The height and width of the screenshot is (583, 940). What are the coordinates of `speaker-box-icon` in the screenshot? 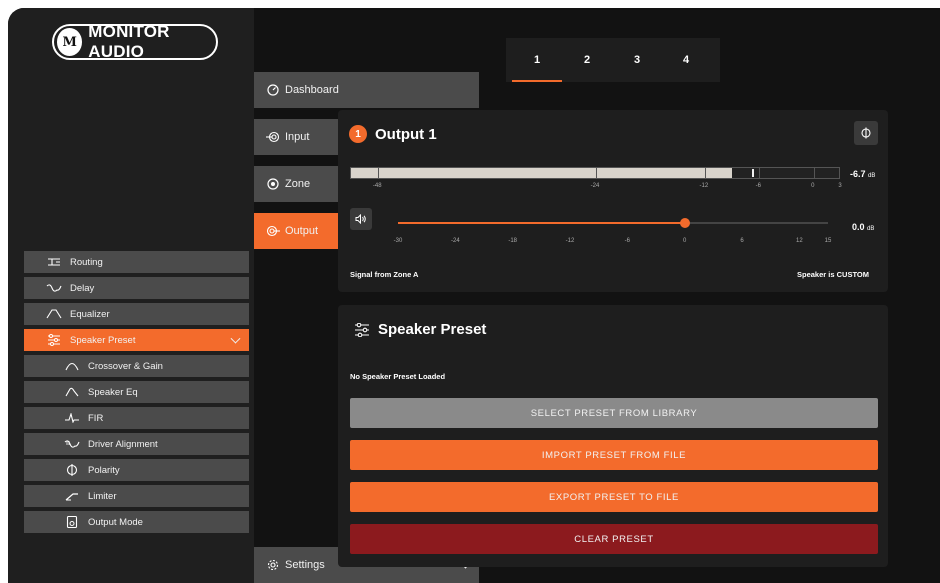 It's located at (72, 522).